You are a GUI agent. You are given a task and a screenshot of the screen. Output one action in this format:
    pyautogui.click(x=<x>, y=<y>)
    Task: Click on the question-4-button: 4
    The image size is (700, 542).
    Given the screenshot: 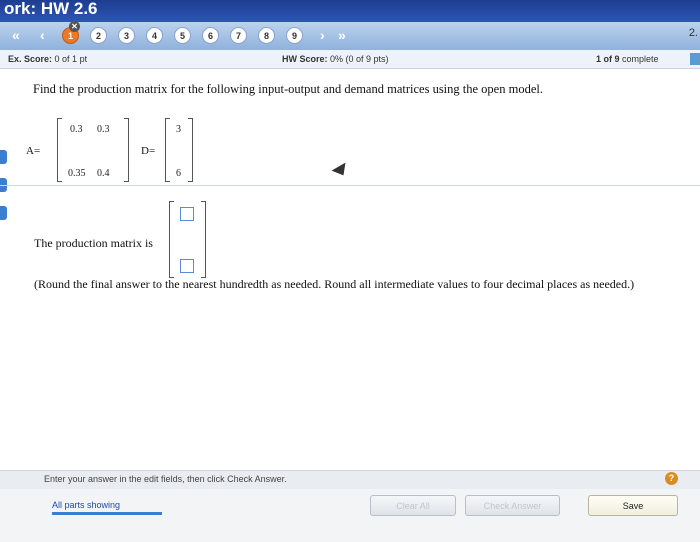 What is the action you would take?
    pyautogui.click(x=154, y=35)
    